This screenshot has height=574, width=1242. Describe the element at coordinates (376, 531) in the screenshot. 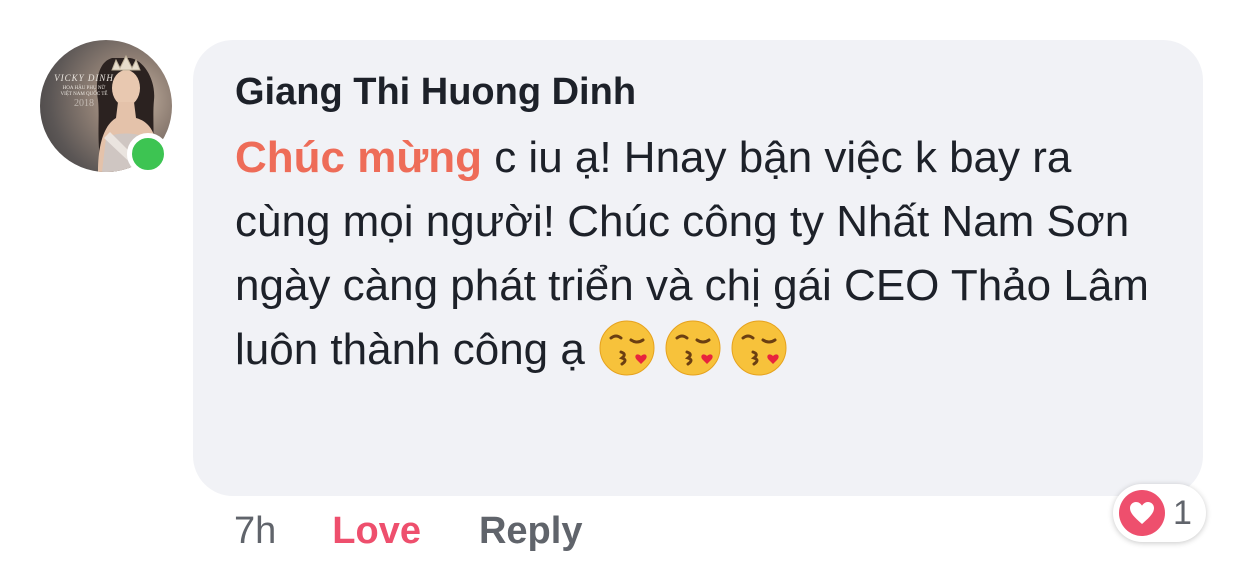

I see `love-button: Love` at that location.